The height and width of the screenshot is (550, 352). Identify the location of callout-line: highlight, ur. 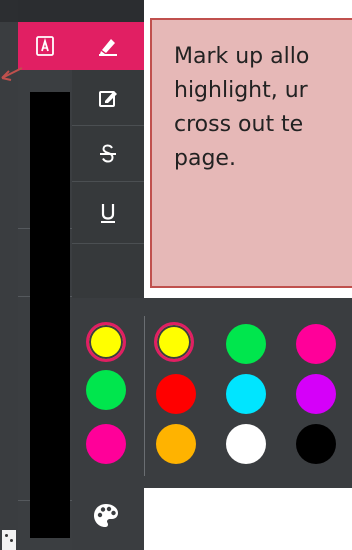
(241, 90).